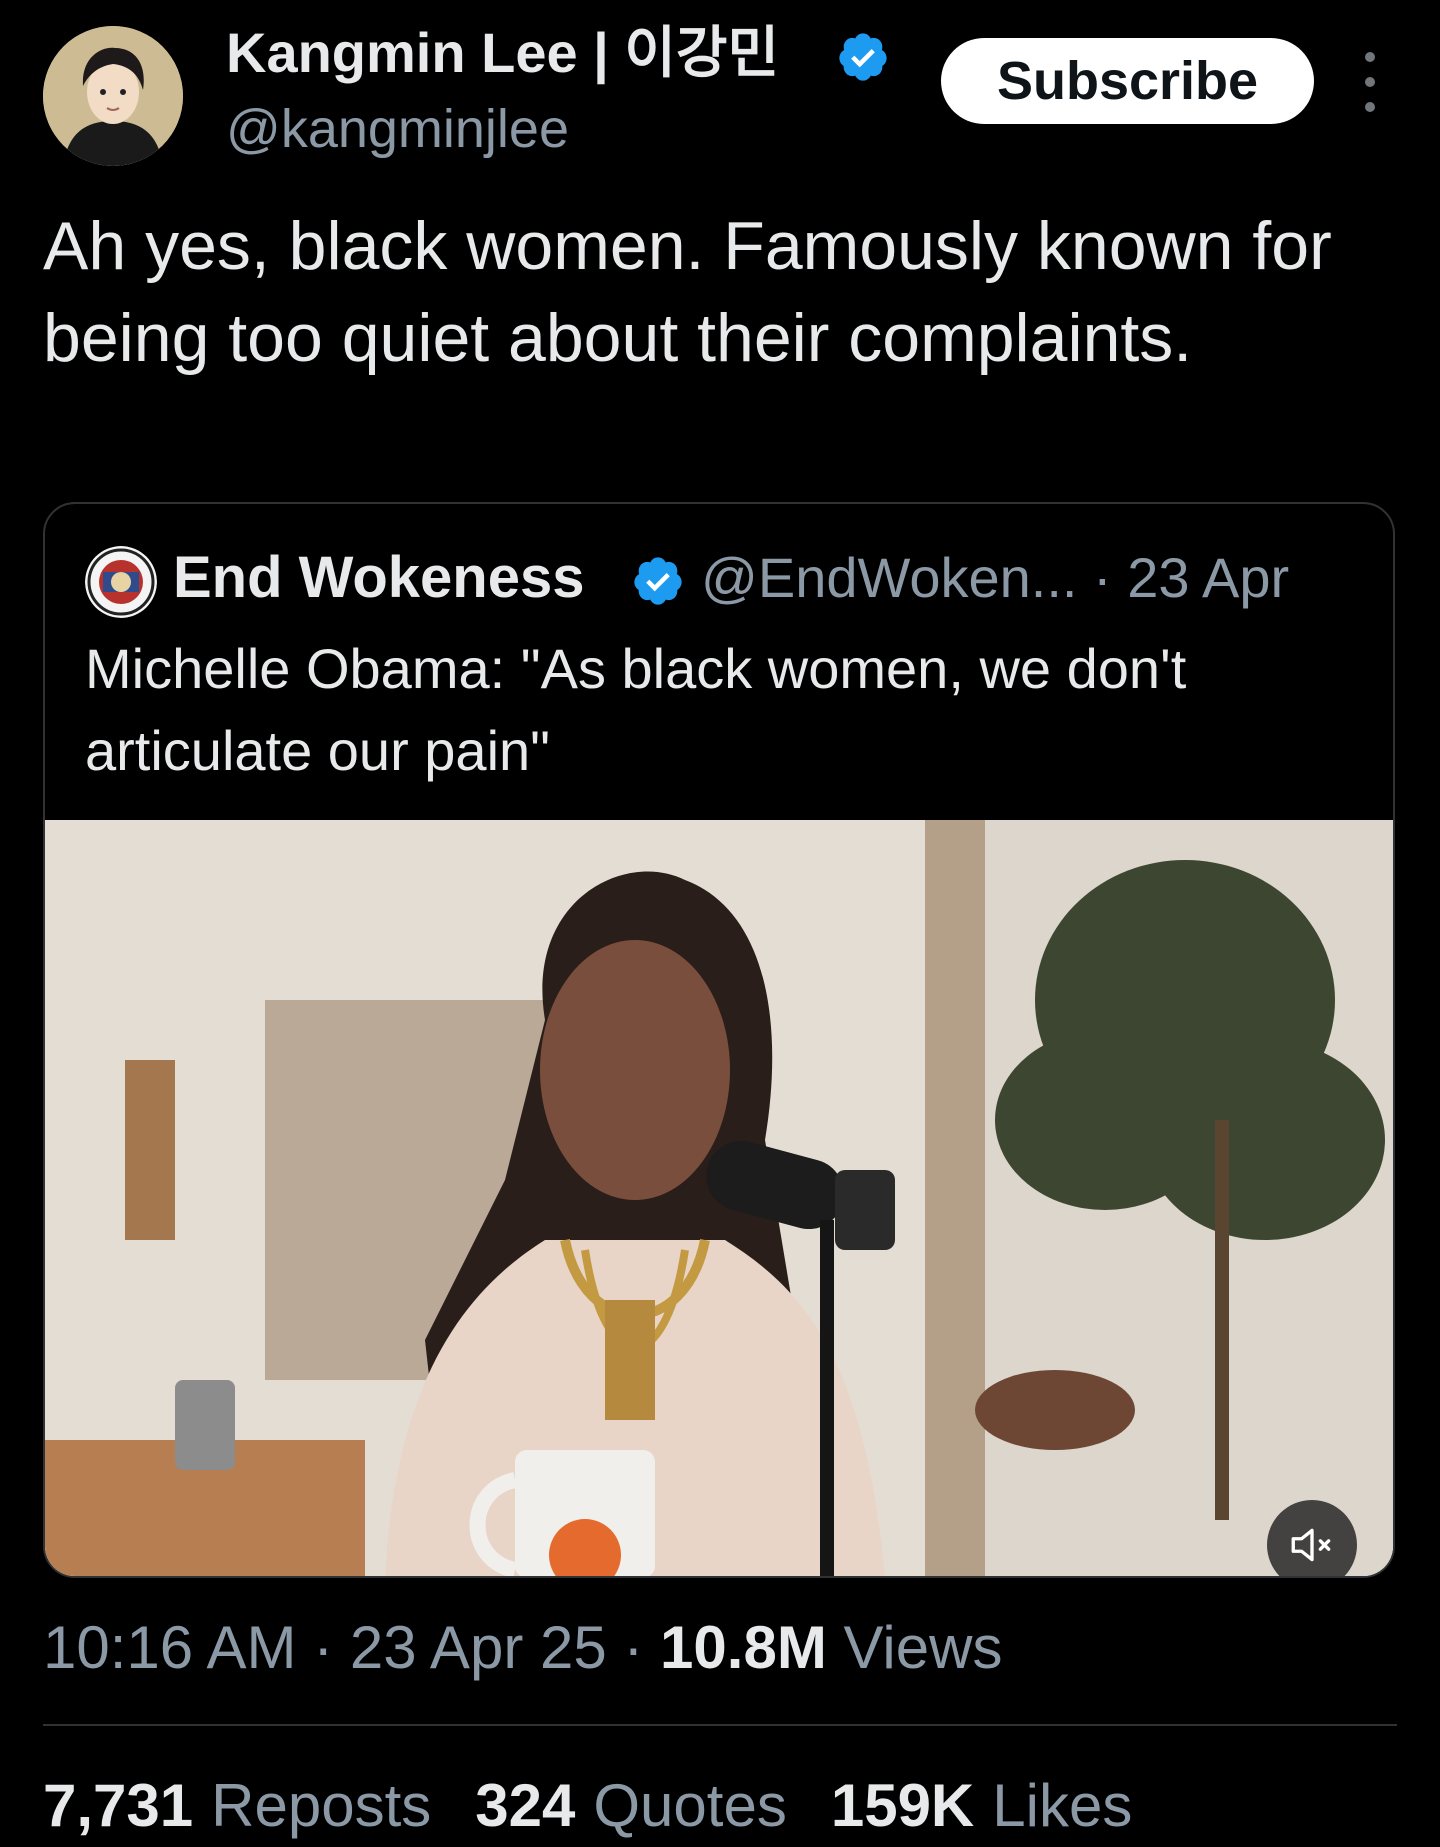 Image resolution: width=1440 pixels, height=1847 pixels. What do you see at coordinates (1191, 577) in the screenshot?
I see `quoted-date: · 23 Apr` at bounding box center [1191, 577].